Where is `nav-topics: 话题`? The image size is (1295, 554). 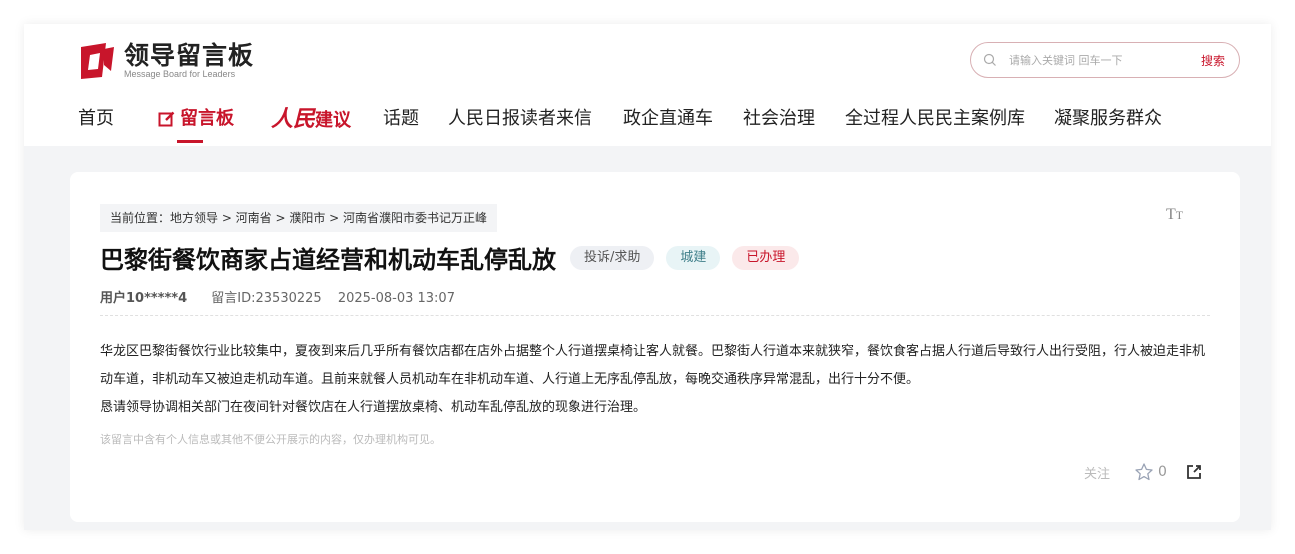
nav-topics: 话题 is located at coordinates (401, 119).